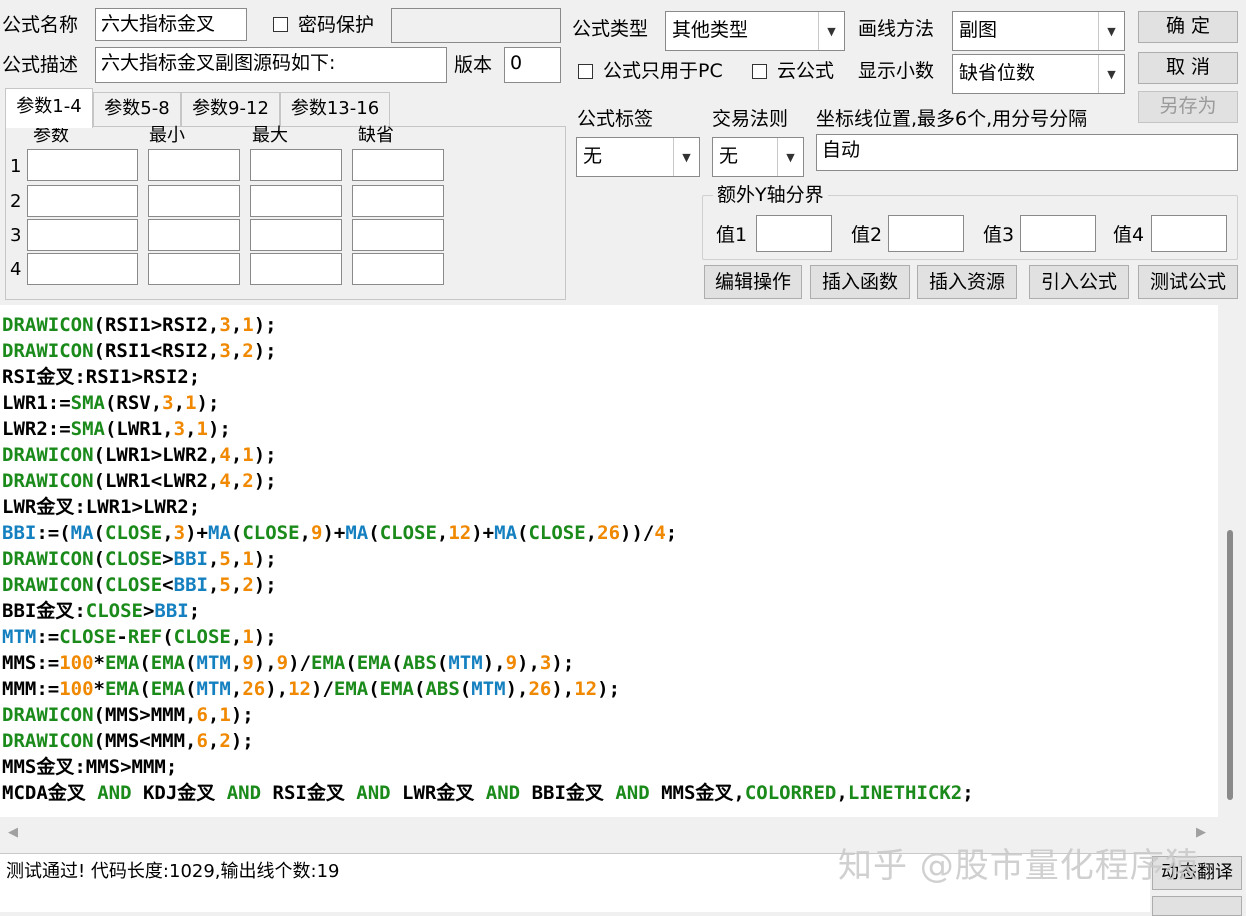 This screenshot has height=916, width=1246. What do you see at coordinates (1038, 74) in the screenshot?
I see `decimal-select: 缺省位数 ▼` at bounding box center [1038, 74].